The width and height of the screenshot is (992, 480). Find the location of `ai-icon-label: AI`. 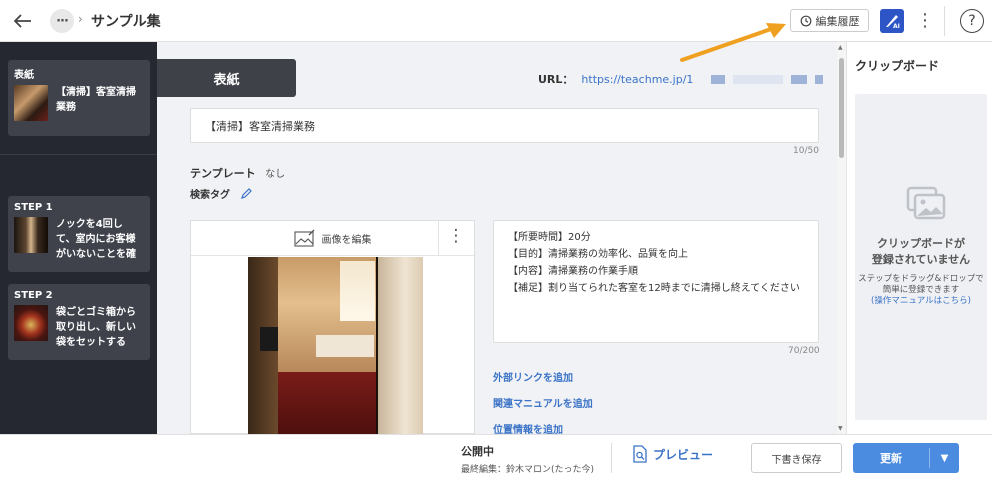

ai-icon-label: AI is located at coordinates (896, 26).